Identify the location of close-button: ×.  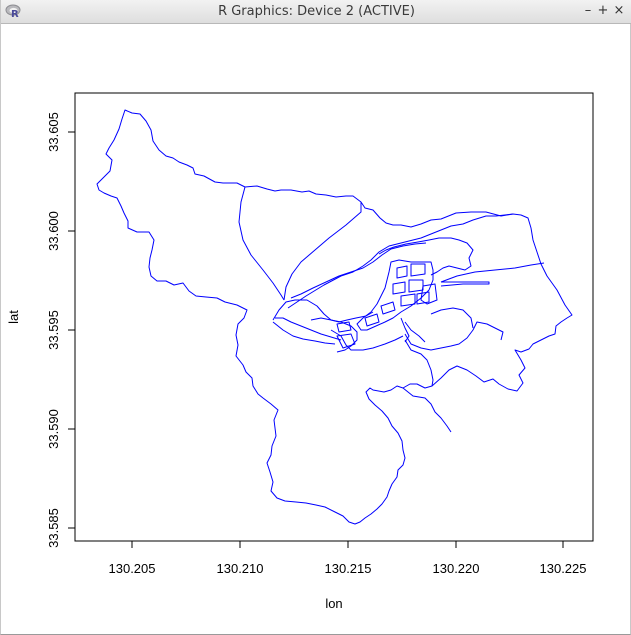
(619, 11).